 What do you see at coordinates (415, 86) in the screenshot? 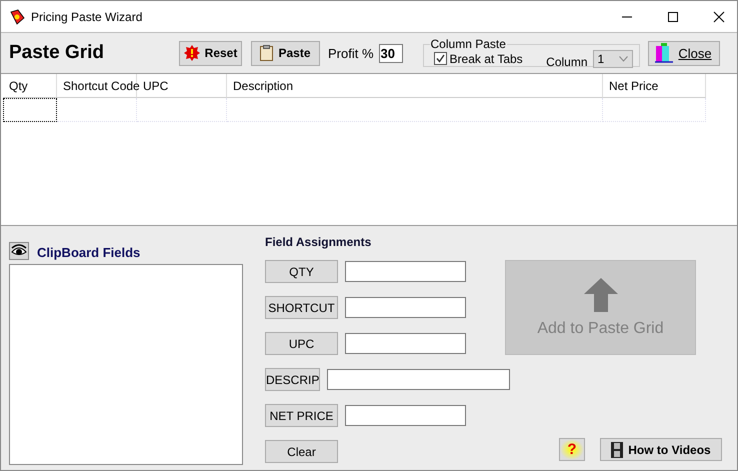
I see `column-header: Description` at bounding box center [415, 86].